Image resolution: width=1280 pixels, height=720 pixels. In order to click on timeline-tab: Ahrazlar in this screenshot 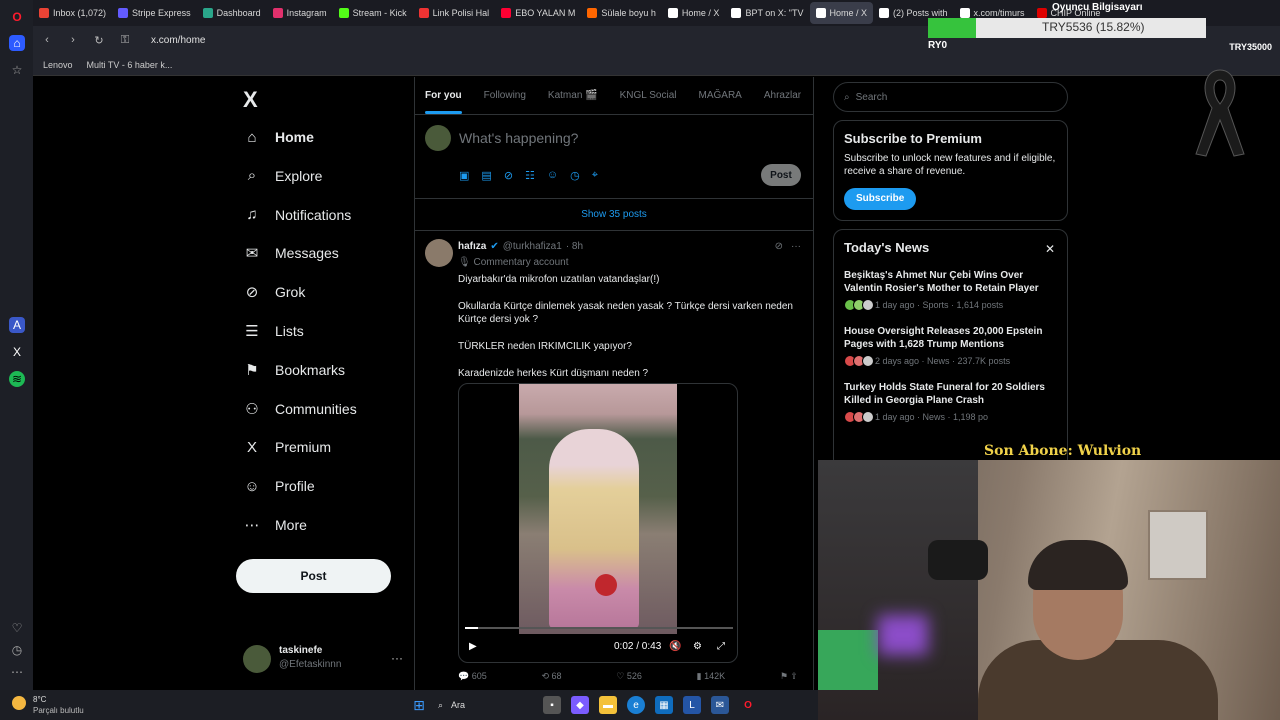, I will do `click(782, 95)`.